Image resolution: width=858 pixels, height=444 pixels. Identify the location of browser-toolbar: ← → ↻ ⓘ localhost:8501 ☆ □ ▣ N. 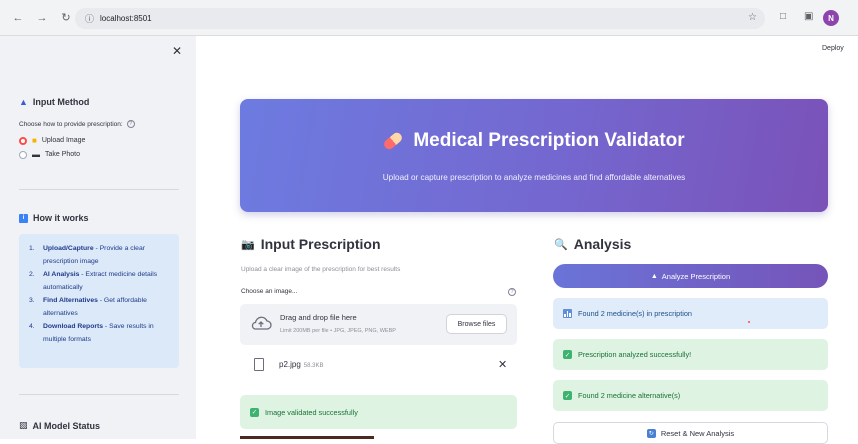
(429, 18).